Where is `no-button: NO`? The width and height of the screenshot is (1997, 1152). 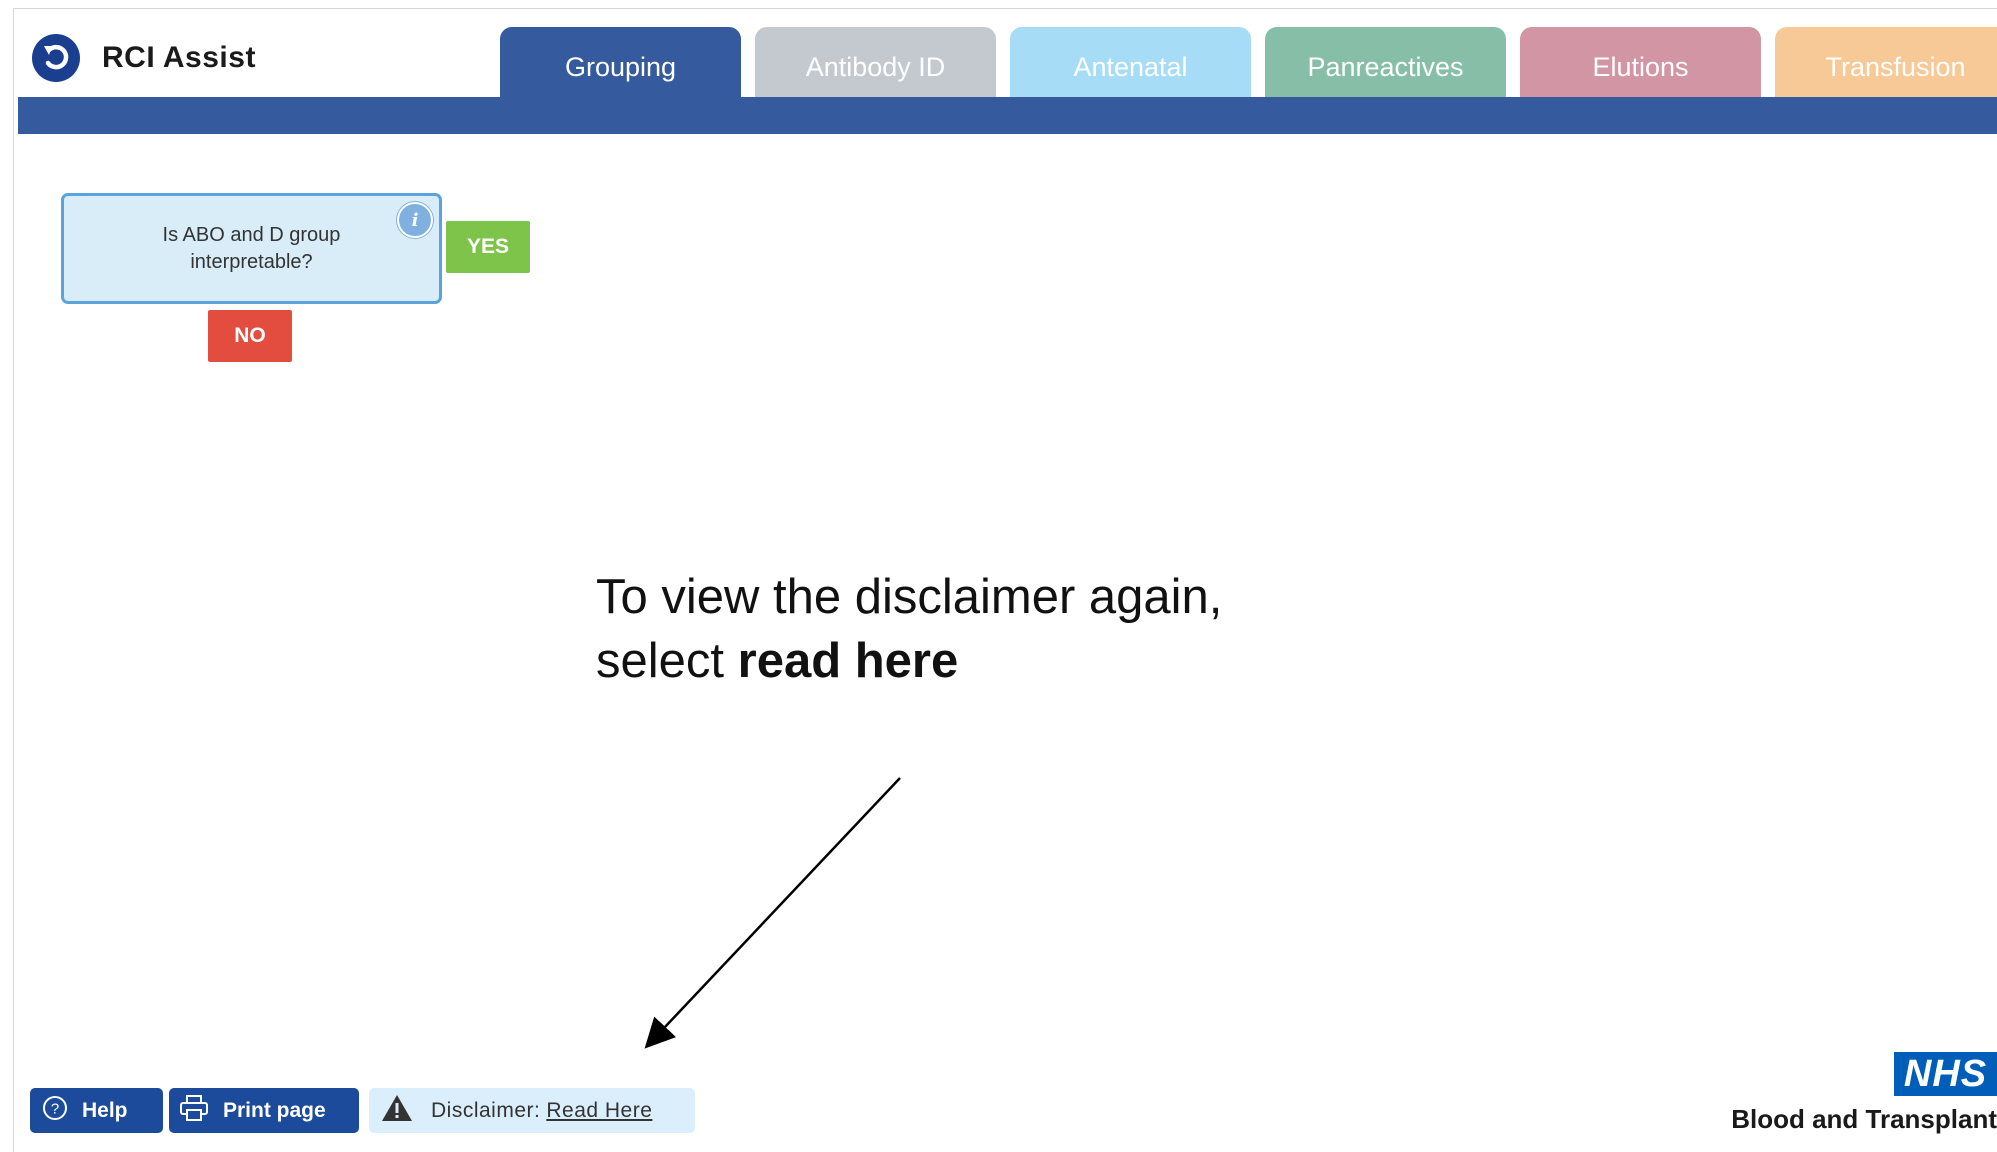 no-button: NO is located at coordinates (250, 336).